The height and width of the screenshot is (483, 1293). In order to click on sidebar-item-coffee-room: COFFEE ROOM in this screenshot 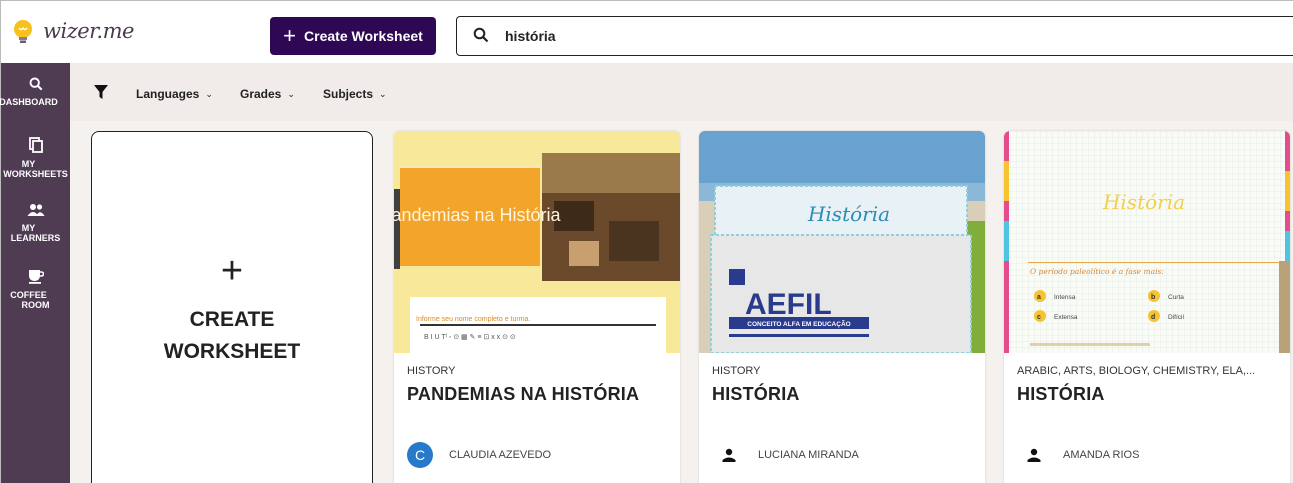, I will do `click(35, 289)`.